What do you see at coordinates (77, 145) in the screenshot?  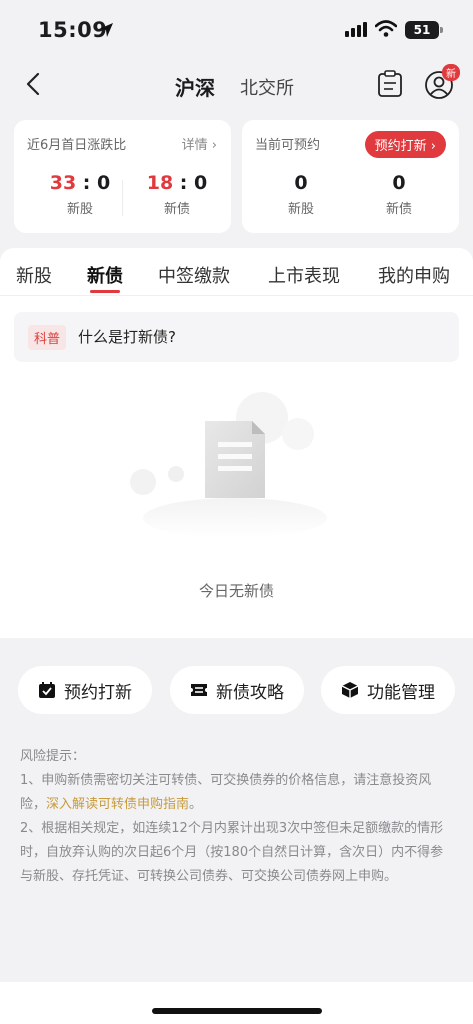 I see `ratio-card-title: 近6月首日涨跌比` at bounding box center [77, 145].